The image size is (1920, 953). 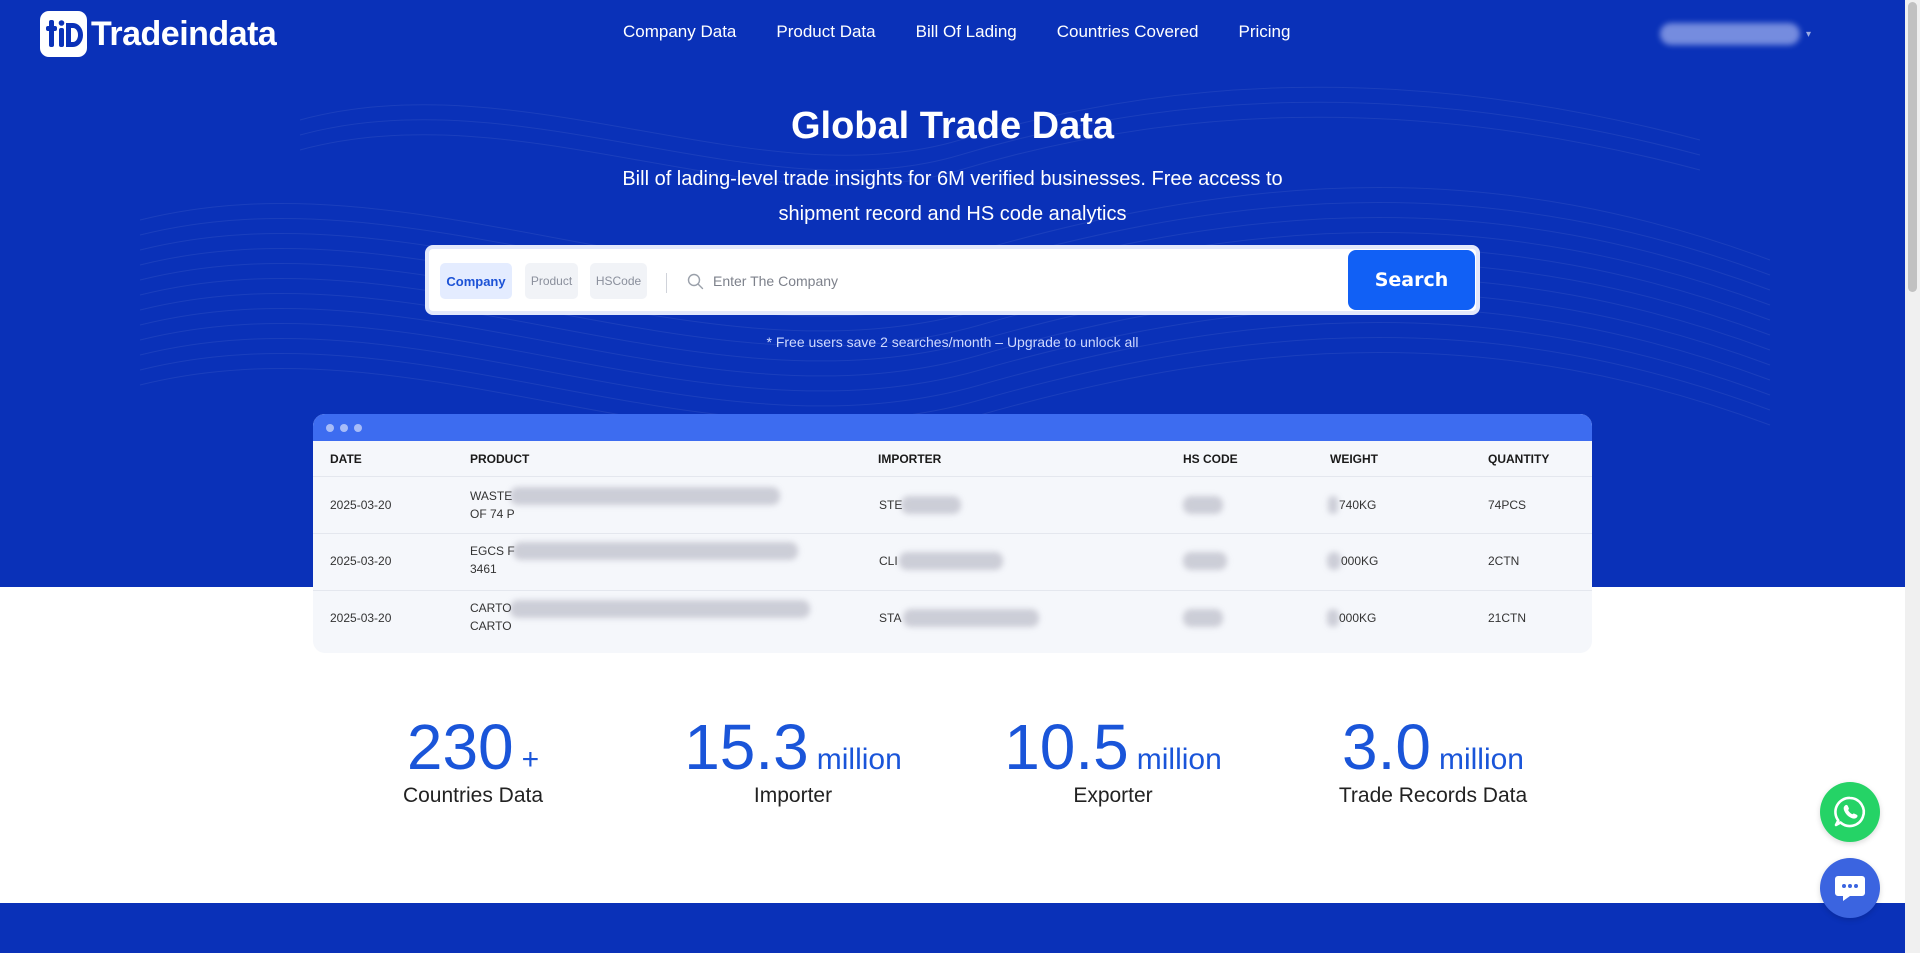 What do you see at coordinates (952, 126) in the screenshot?
I see `hero-title: Global Trade Data` at bounding box center [952, 126].